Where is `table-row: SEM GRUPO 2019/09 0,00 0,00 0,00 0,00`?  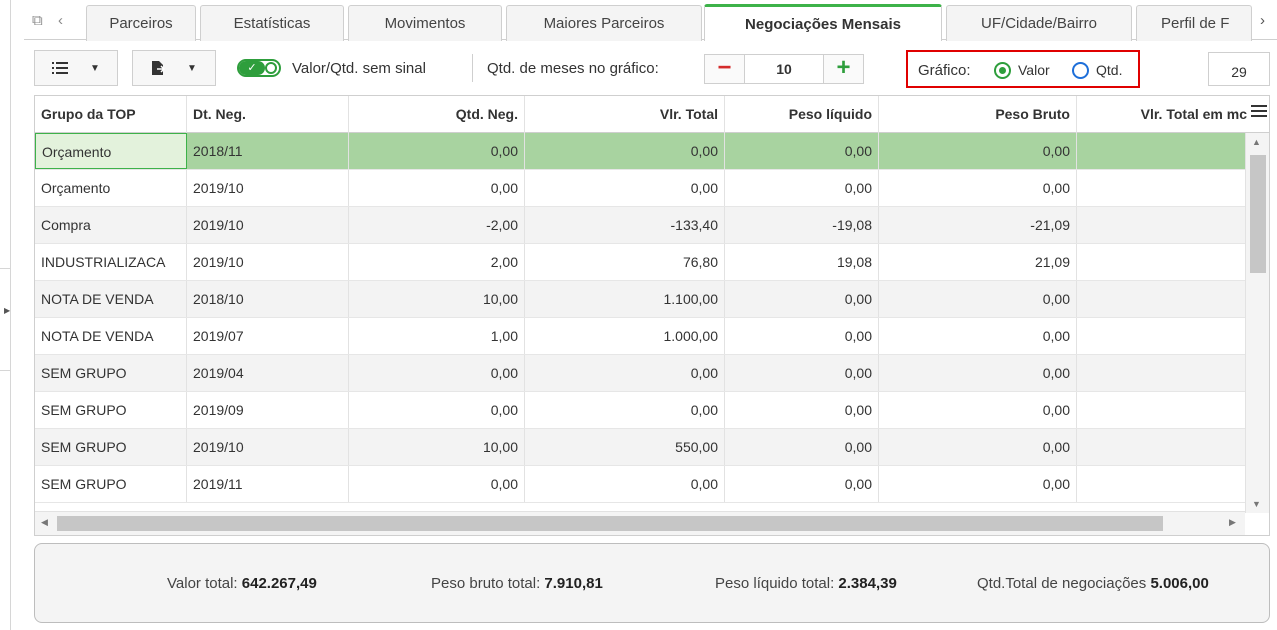 table-row: SEM GRUPO 2019/09 0,00 0,00 0,00 0,00 is located at coordinates (640, 410).